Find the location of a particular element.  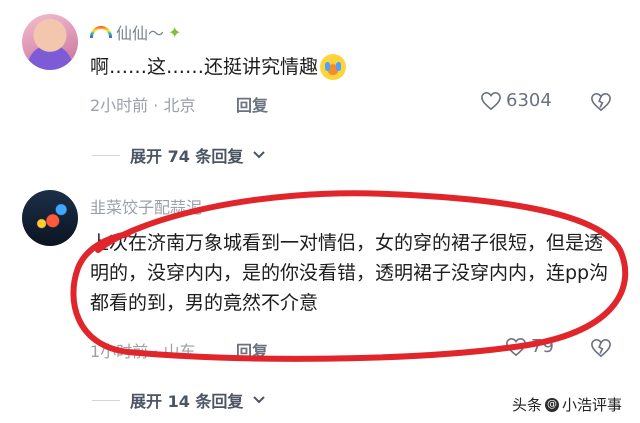

like-count: 6304 is located at coordinates (529, 100).